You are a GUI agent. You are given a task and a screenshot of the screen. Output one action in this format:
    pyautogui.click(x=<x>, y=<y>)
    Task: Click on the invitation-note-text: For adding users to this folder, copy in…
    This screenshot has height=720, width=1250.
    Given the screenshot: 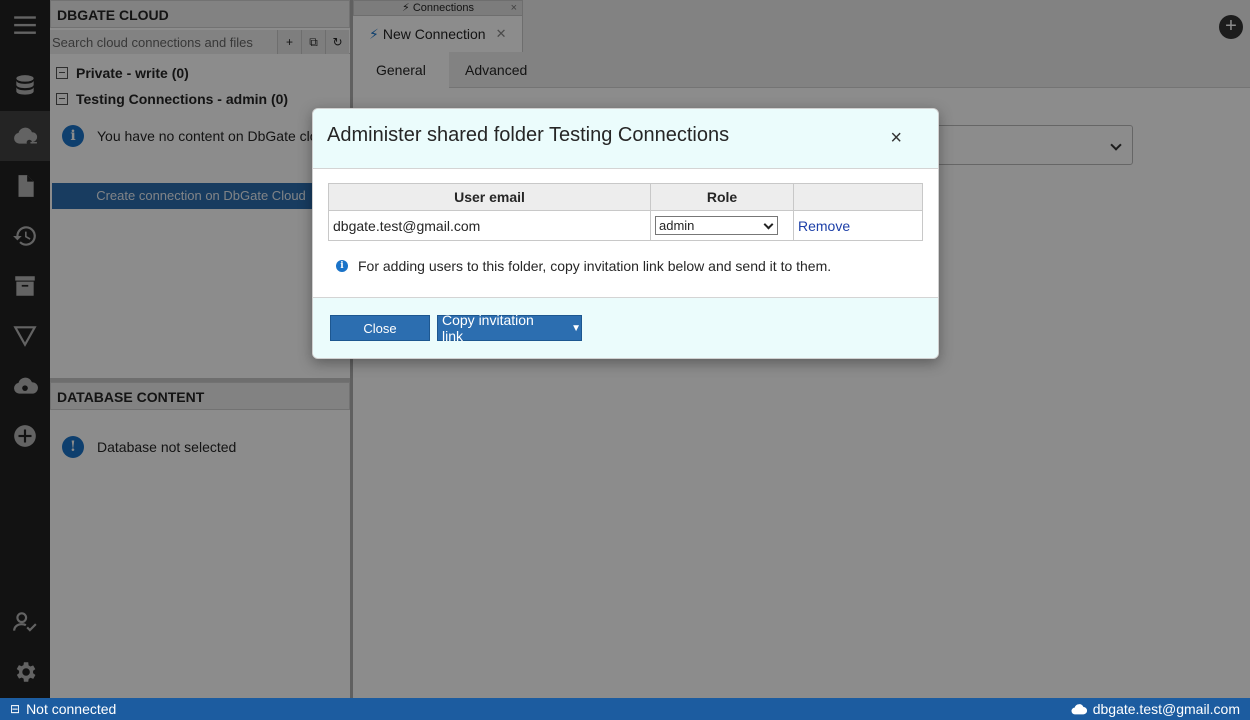 What is the action you would take?
    pyautogui.click(x=595, y=266)
    